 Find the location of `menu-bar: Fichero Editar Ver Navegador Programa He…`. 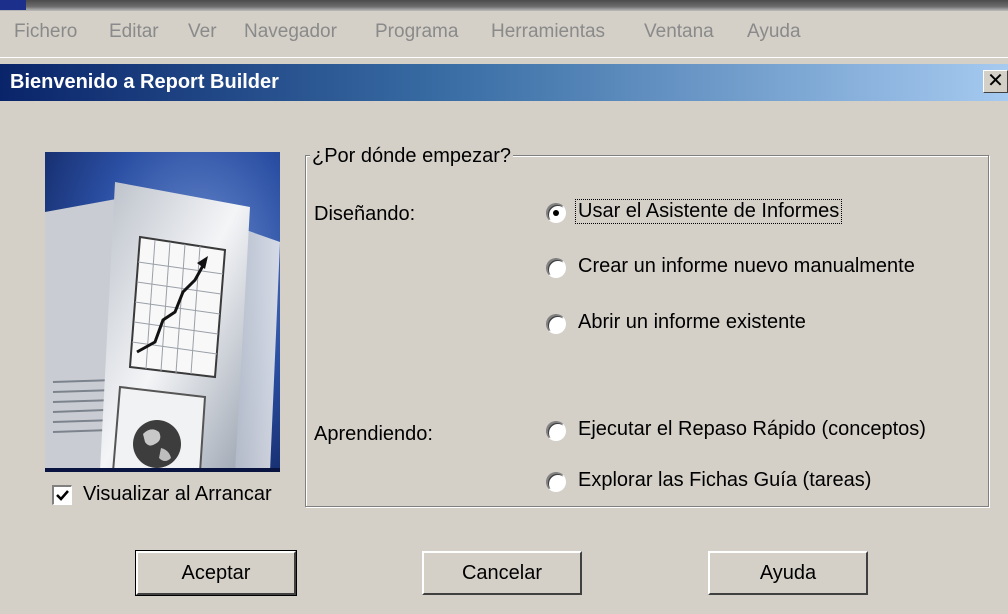

menu-bar: Fichero Editar Ver Navegador Programa He… is located at coordinates (504, 34).